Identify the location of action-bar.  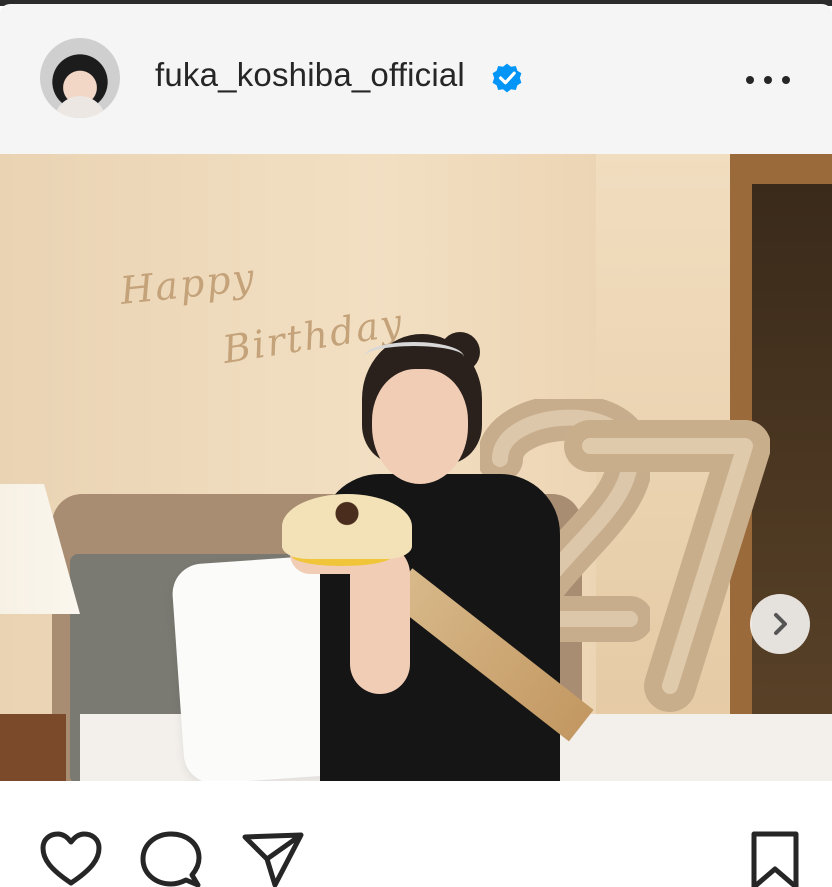
(416, 834).